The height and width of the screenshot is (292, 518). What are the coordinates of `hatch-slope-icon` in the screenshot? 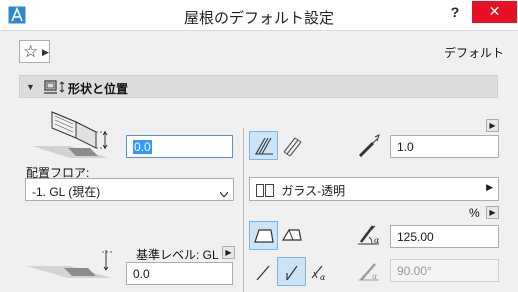 It's located at (264, 146).